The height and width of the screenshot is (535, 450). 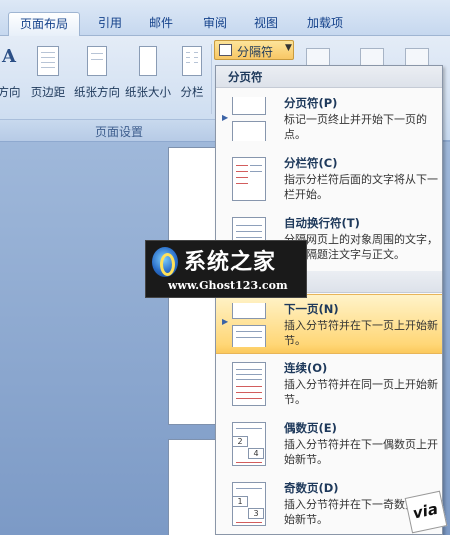 What do you see at coordinates (329, 119) in the screenshot?
I see `menu-item-page-break: ▶ 分页符(P) 标记一页终止并开始下一页的点。` at bounding box center [329, 119].